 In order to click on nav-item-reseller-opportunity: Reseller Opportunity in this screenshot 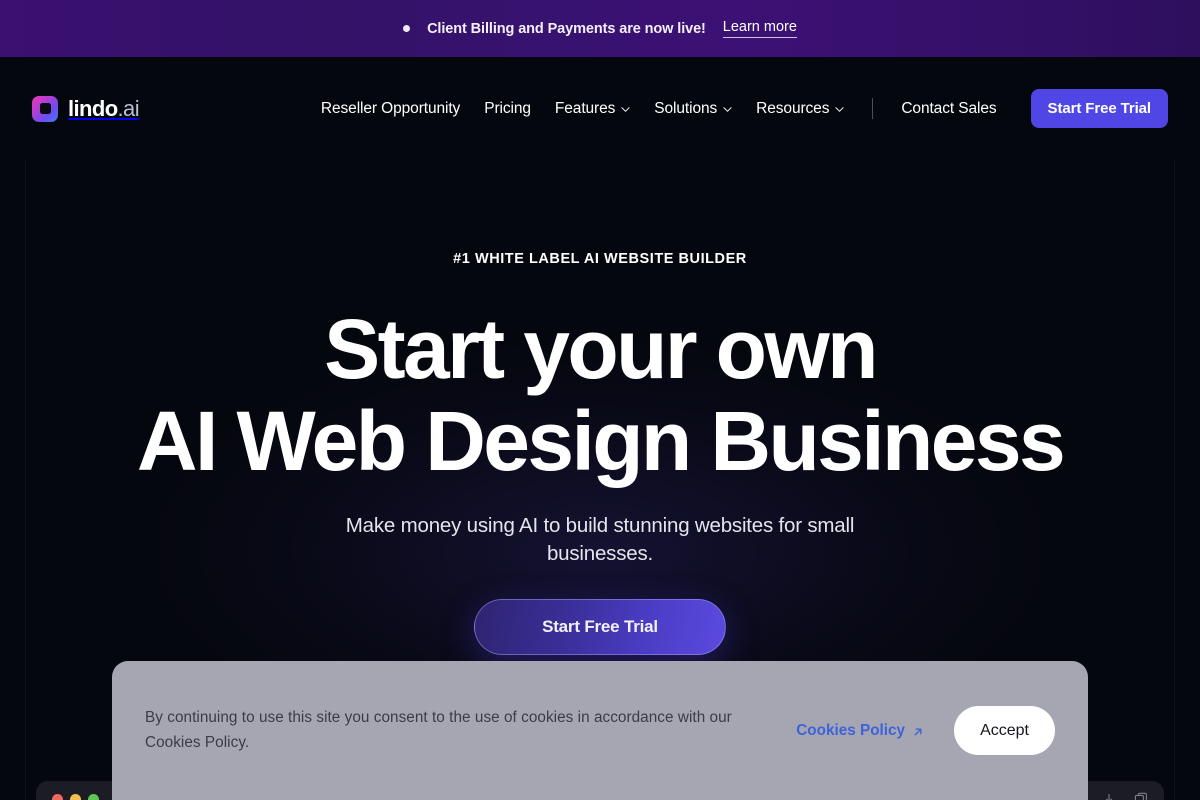, I will do `click(390, 109)`.